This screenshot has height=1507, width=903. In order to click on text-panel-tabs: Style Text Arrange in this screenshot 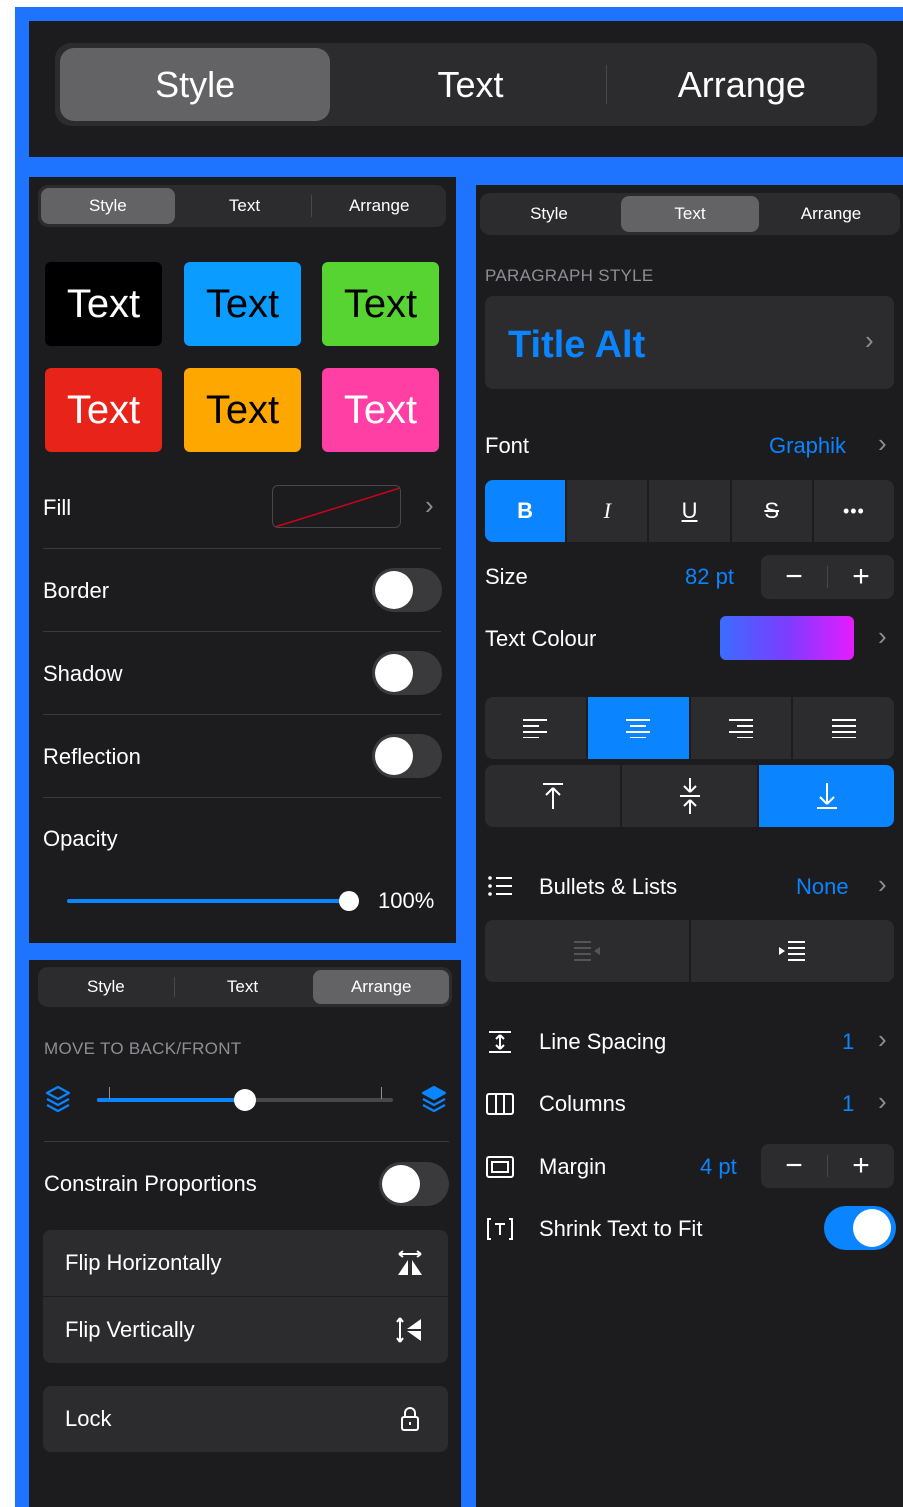, I will do `click(690, 214)`.